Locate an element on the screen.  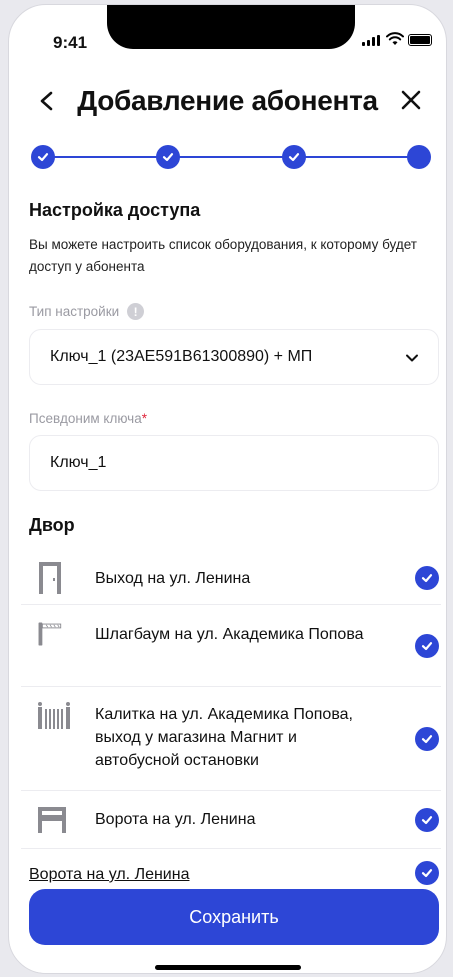
status-time: 9:41 is located at coordinates (70, 42).